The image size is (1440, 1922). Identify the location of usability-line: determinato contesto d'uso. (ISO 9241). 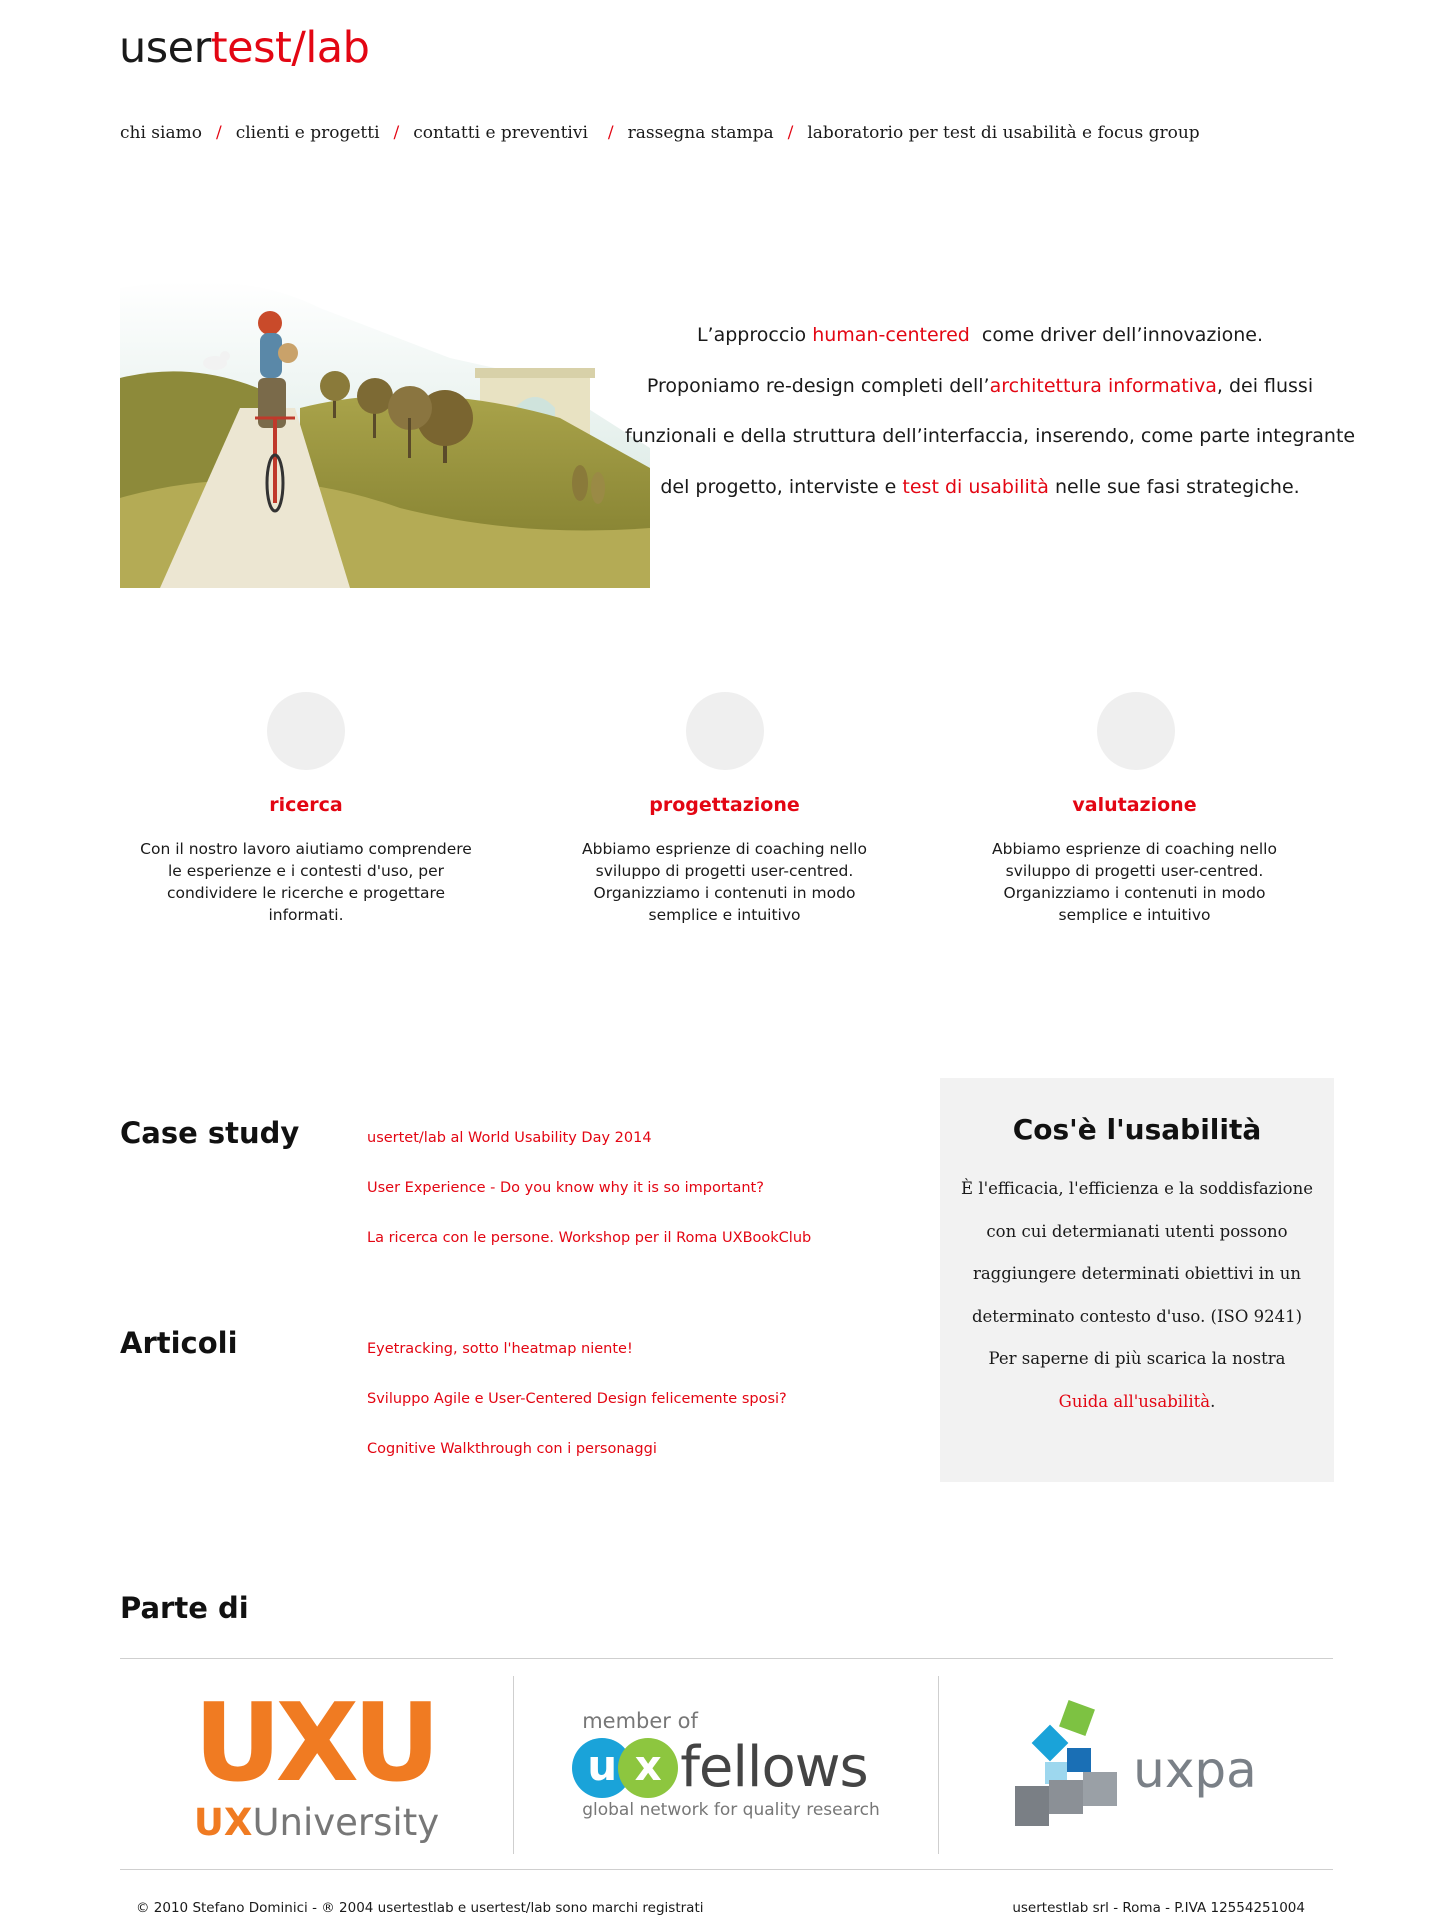
(1137, 1316).